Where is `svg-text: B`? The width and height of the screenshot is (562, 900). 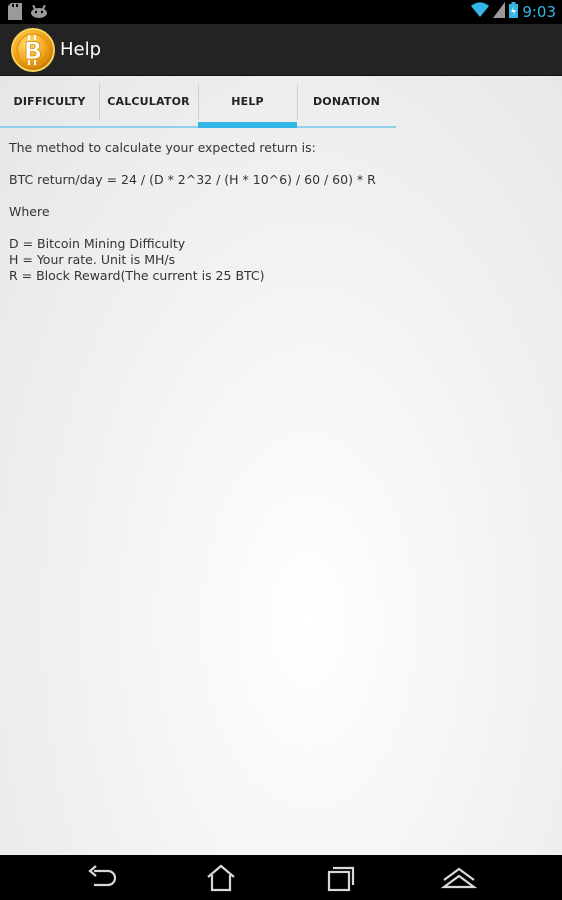 svg-text: B is located at coordinates (33, 51).